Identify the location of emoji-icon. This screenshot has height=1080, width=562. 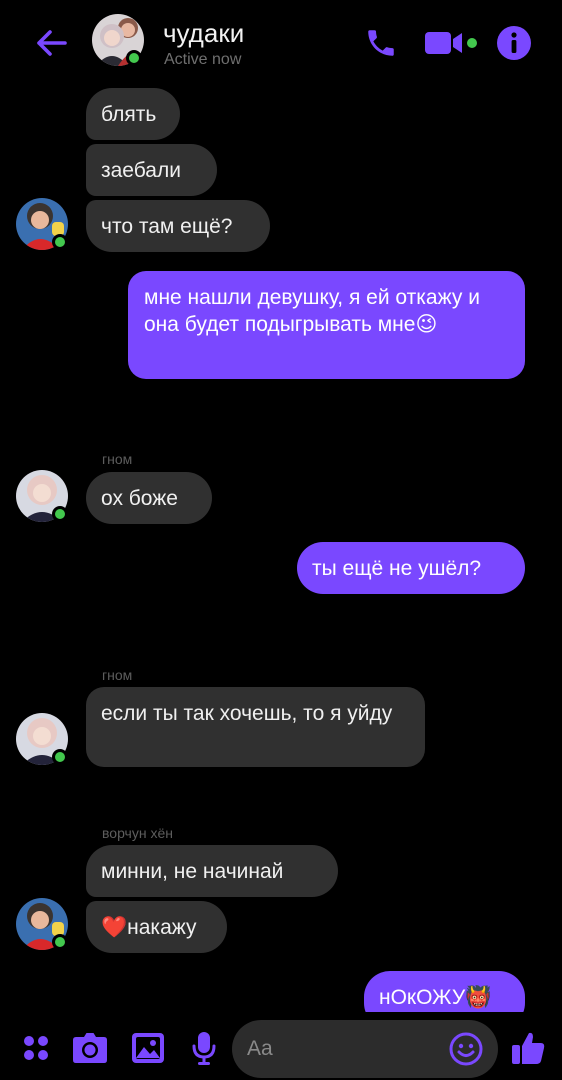
(466, 1049).